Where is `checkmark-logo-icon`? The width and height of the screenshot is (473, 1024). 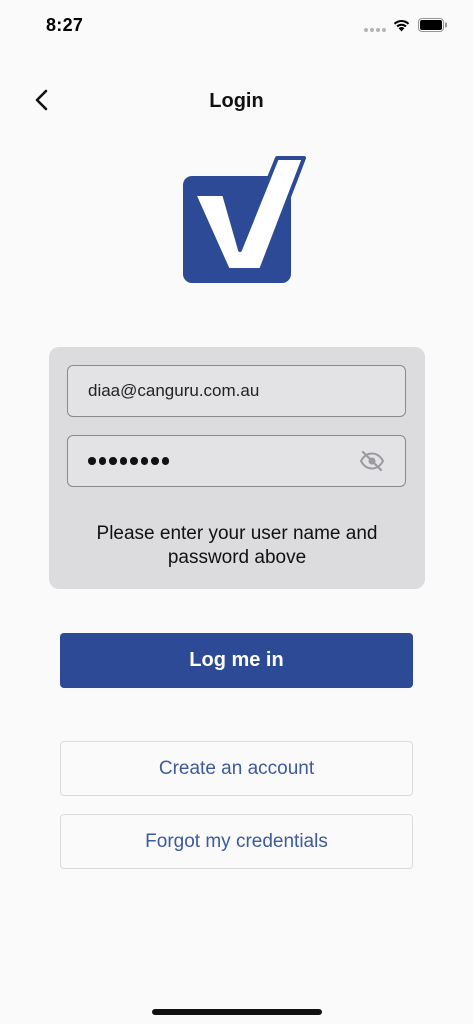
checkmark-logo-icon is located at coordinates (244, 219).